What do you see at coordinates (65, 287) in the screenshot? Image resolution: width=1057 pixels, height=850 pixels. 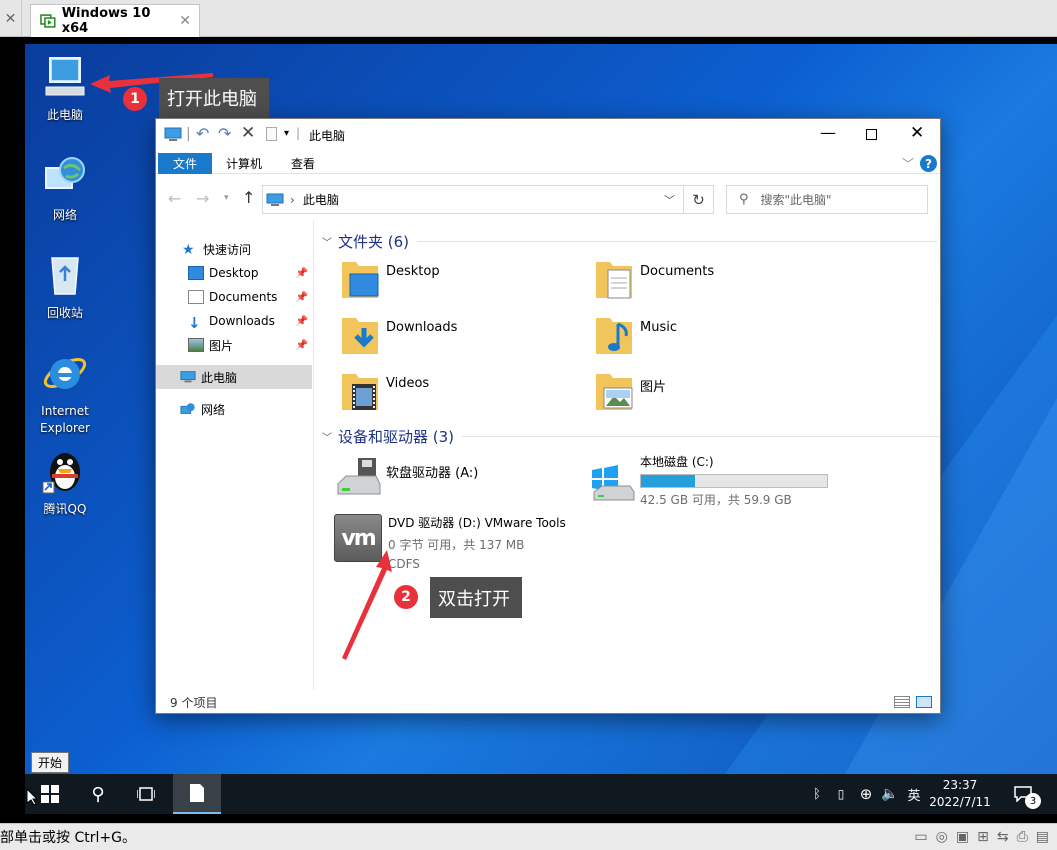 I see `desktop-icon-recycle-bin: 回收站` at bounding box center [65, 287].